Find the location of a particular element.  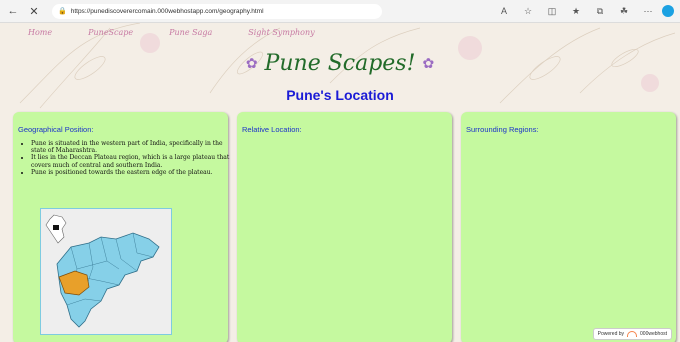

top-navigation: Home PuneScape Pune Saga Sight Symphony is located at coordinates (189, 32).